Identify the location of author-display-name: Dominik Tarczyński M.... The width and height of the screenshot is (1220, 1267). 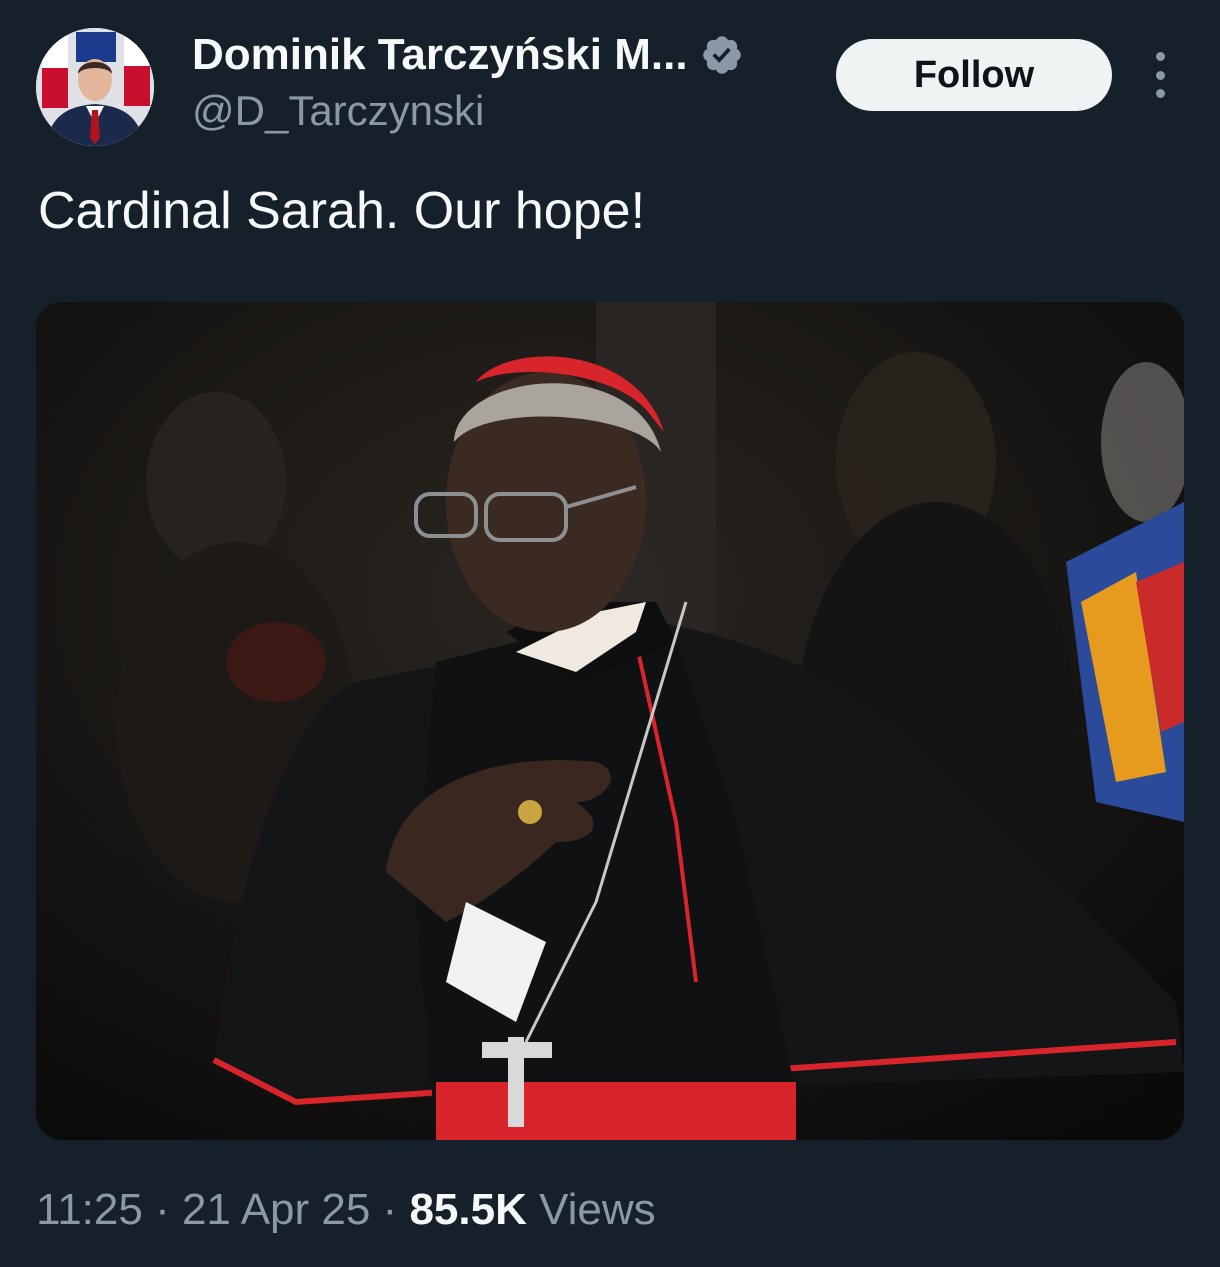
(440, 55).